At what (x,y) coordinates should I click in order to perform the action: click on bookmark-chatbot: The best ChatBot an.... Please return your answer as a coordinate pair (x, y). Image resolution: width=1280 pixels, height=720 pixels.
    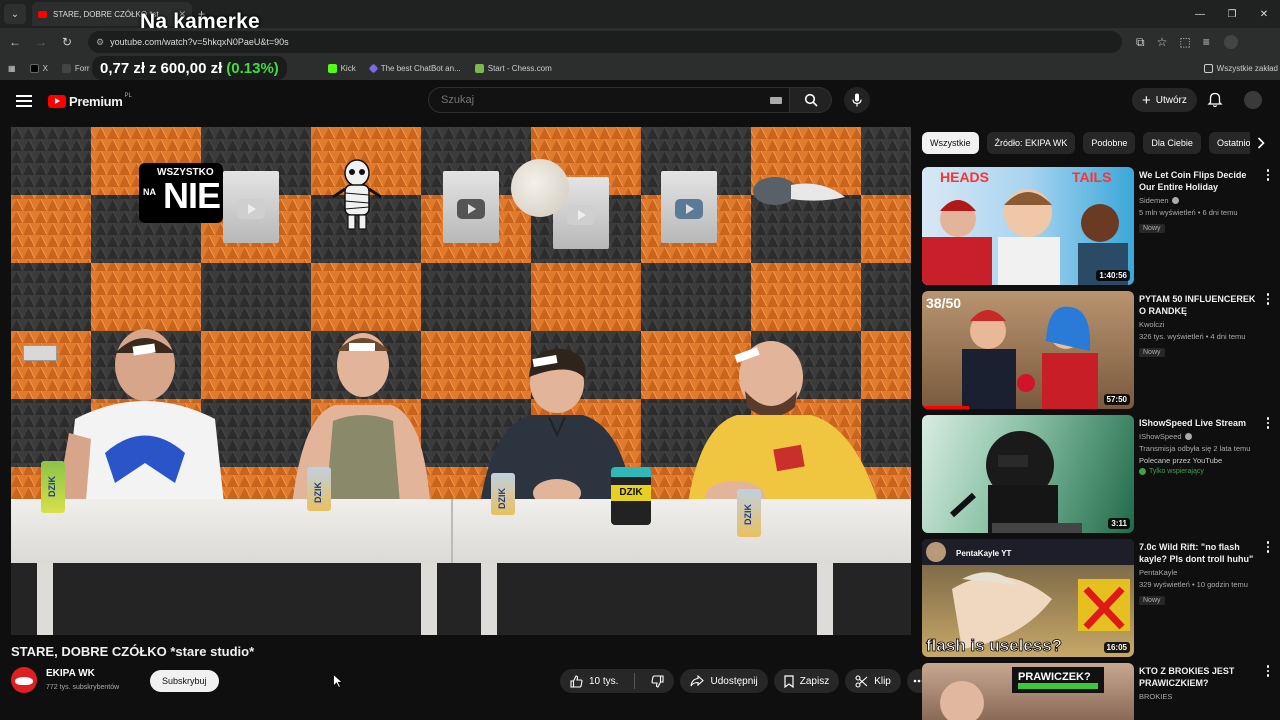
    Looking at the image, I should click on (414, 68).